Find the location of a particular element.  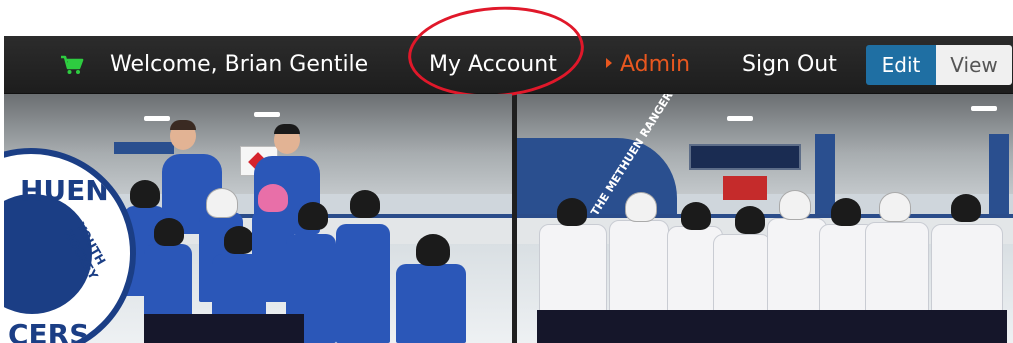

logo-text-bottom: CERS is located at coordinates (49, 330).